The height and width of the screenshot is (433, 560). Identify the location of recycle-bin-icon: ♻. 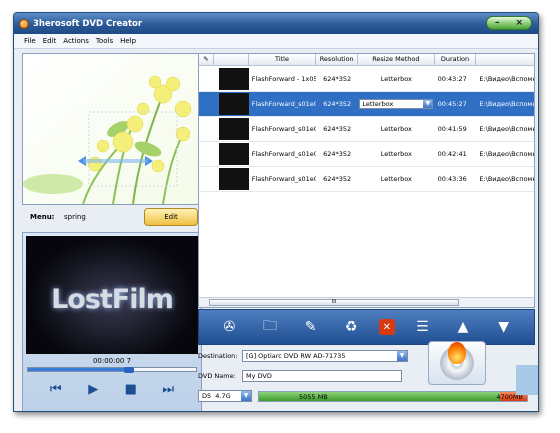
(351, 327).